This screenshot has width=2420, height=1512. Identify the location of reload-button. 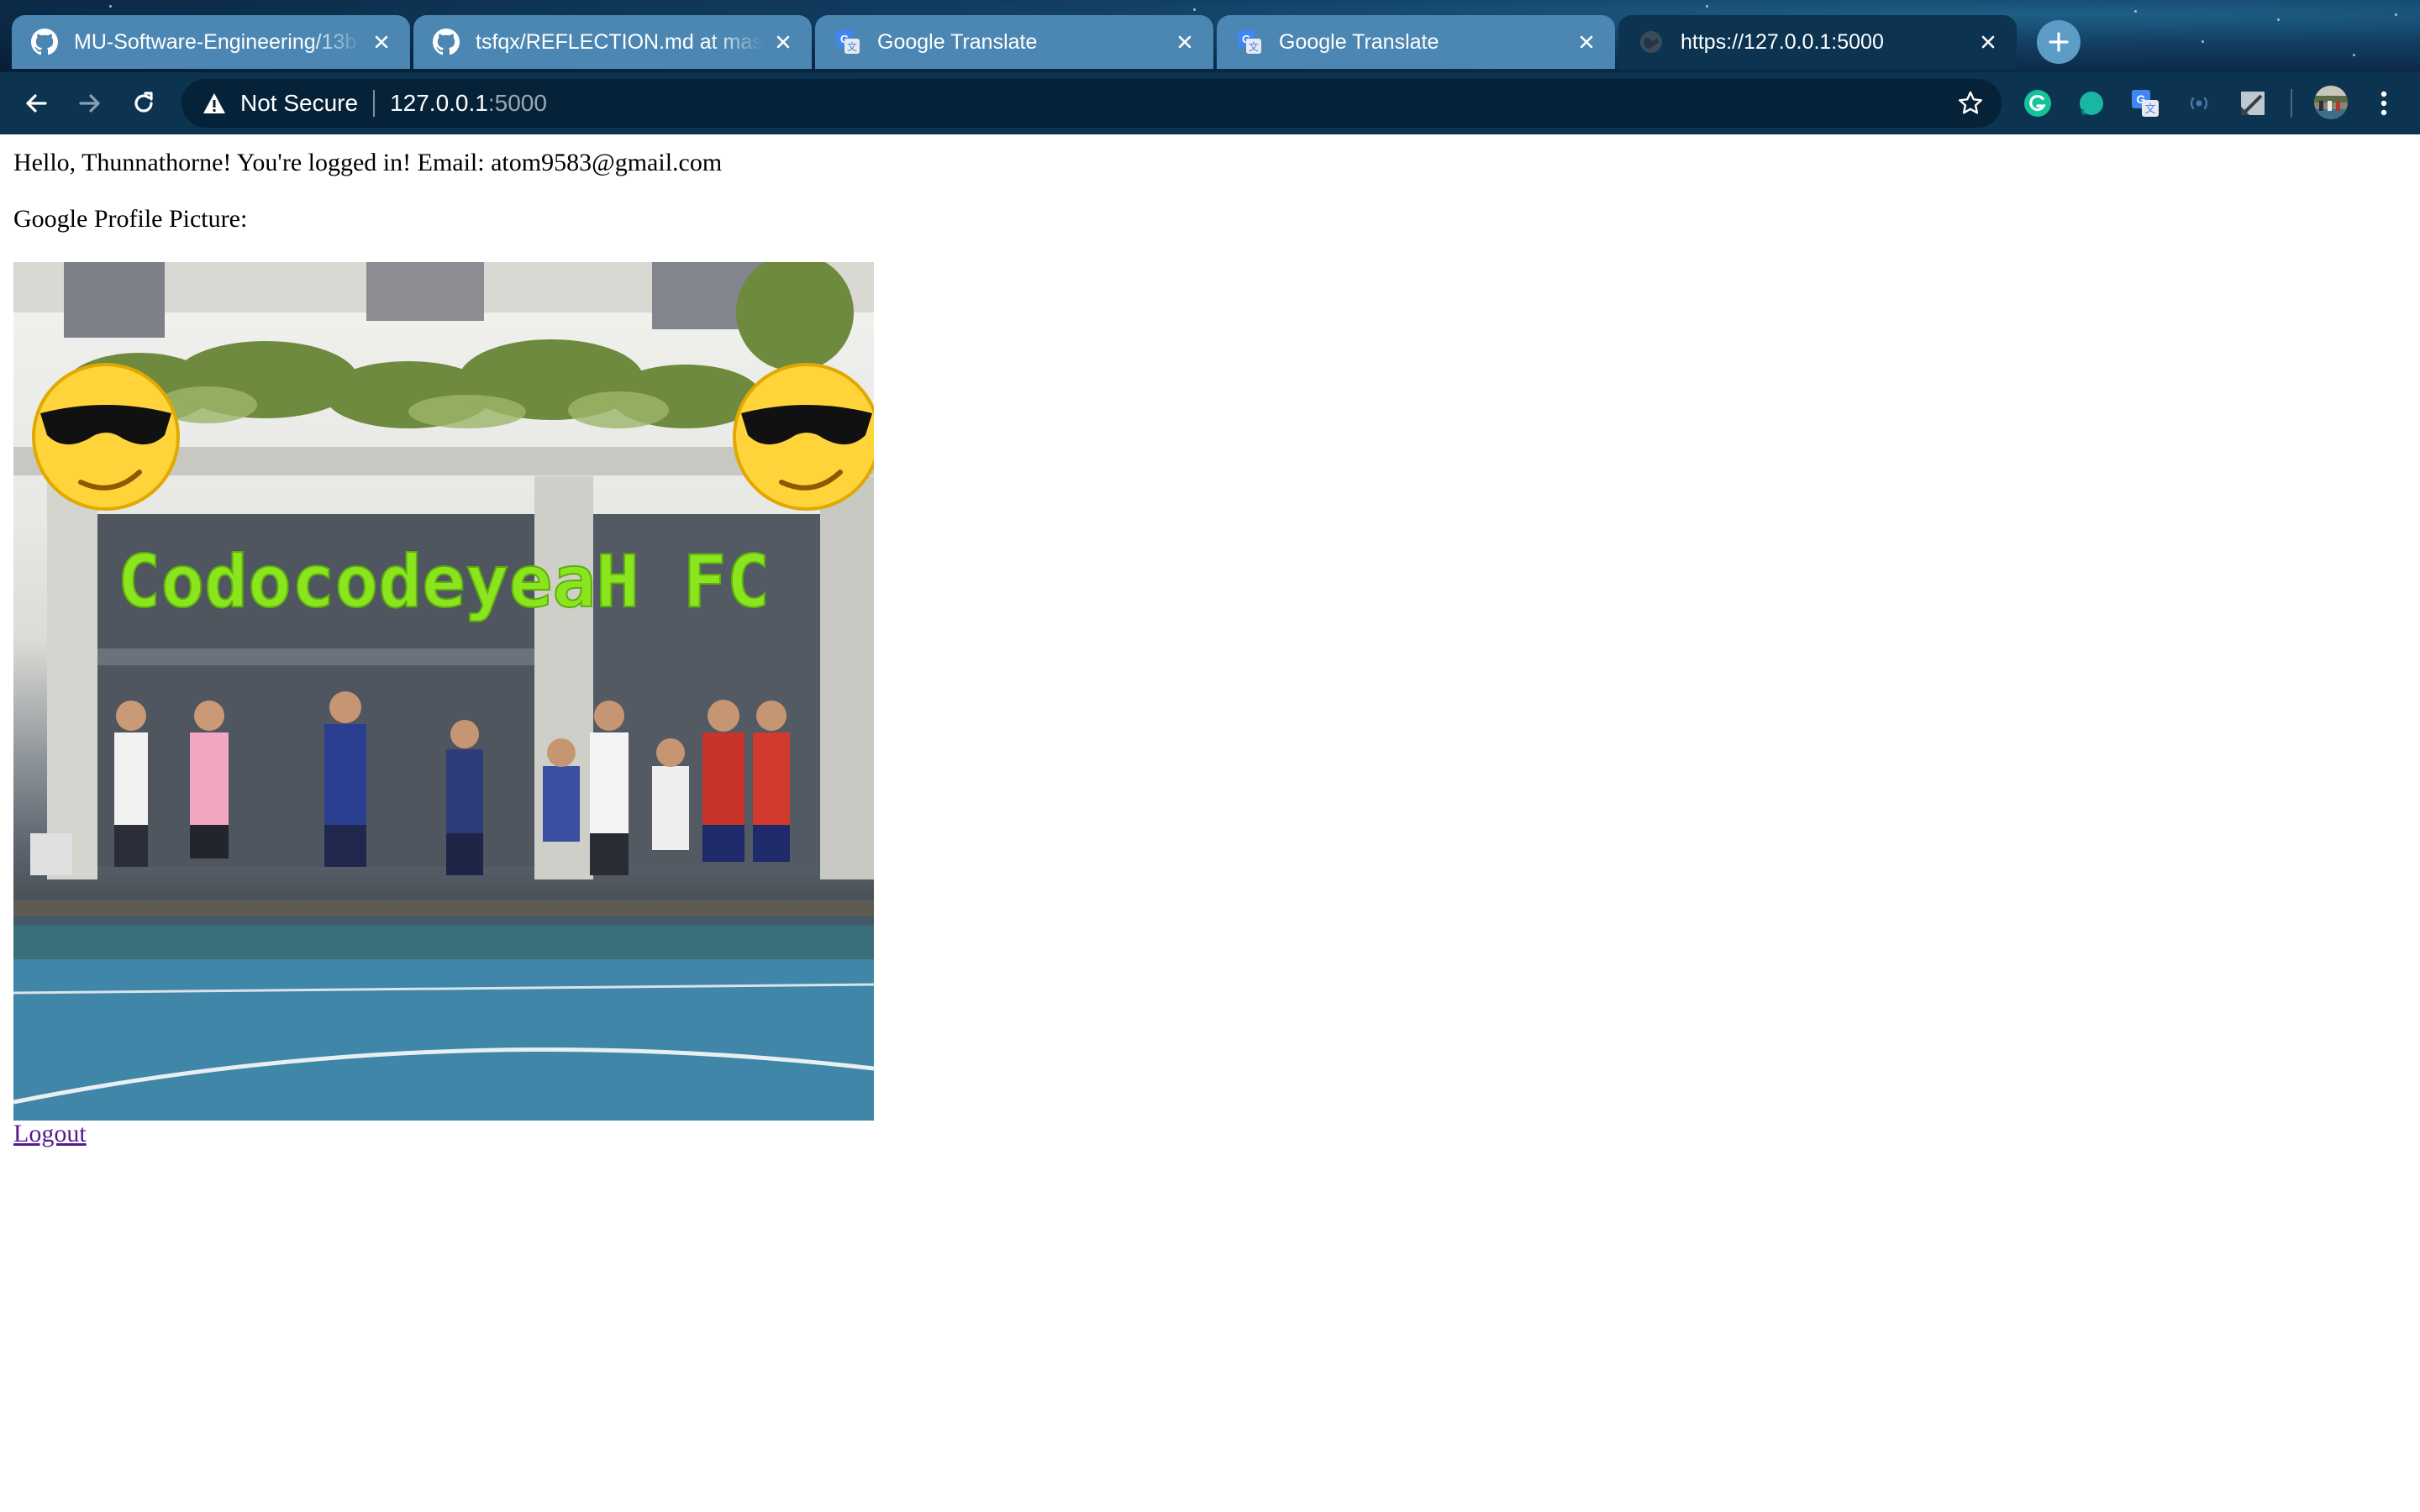
(144, 103).